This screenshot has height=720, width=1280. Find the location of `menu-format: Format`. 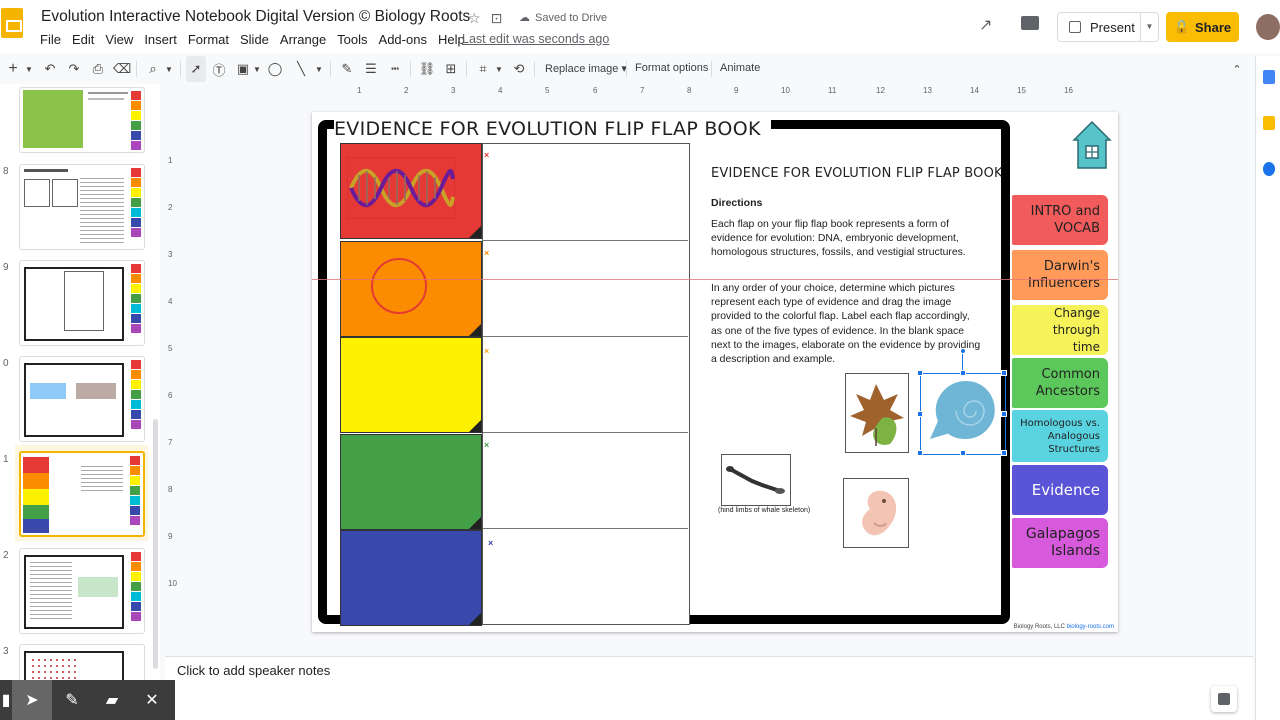

menu-format: Format is located at coordinates (211, 39).